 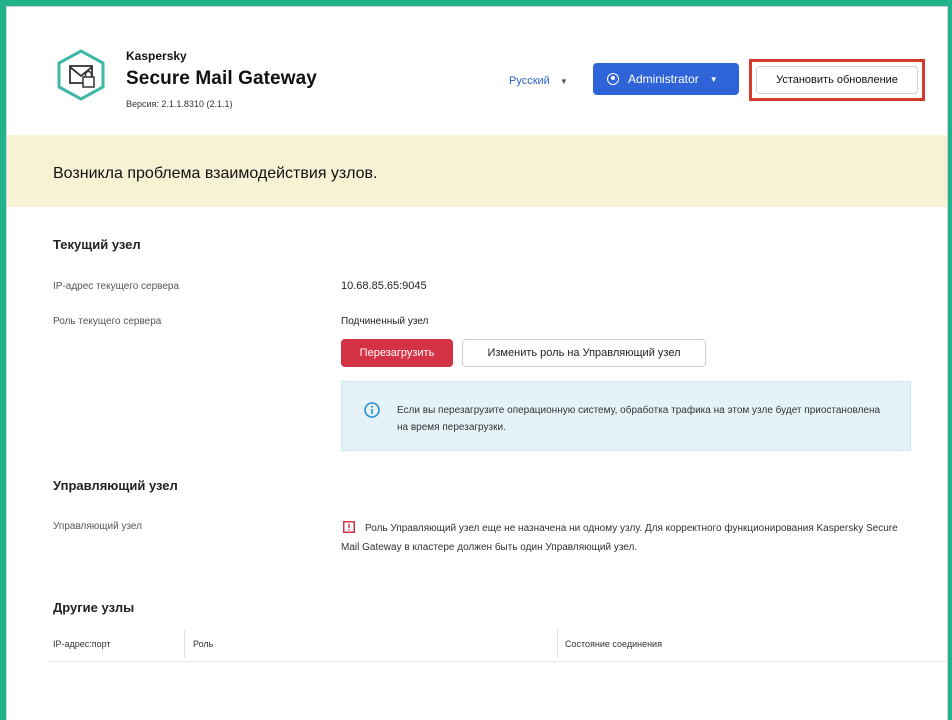 I want to click on install-update-highlight: Установить обновление, so click(x=837, y=80).